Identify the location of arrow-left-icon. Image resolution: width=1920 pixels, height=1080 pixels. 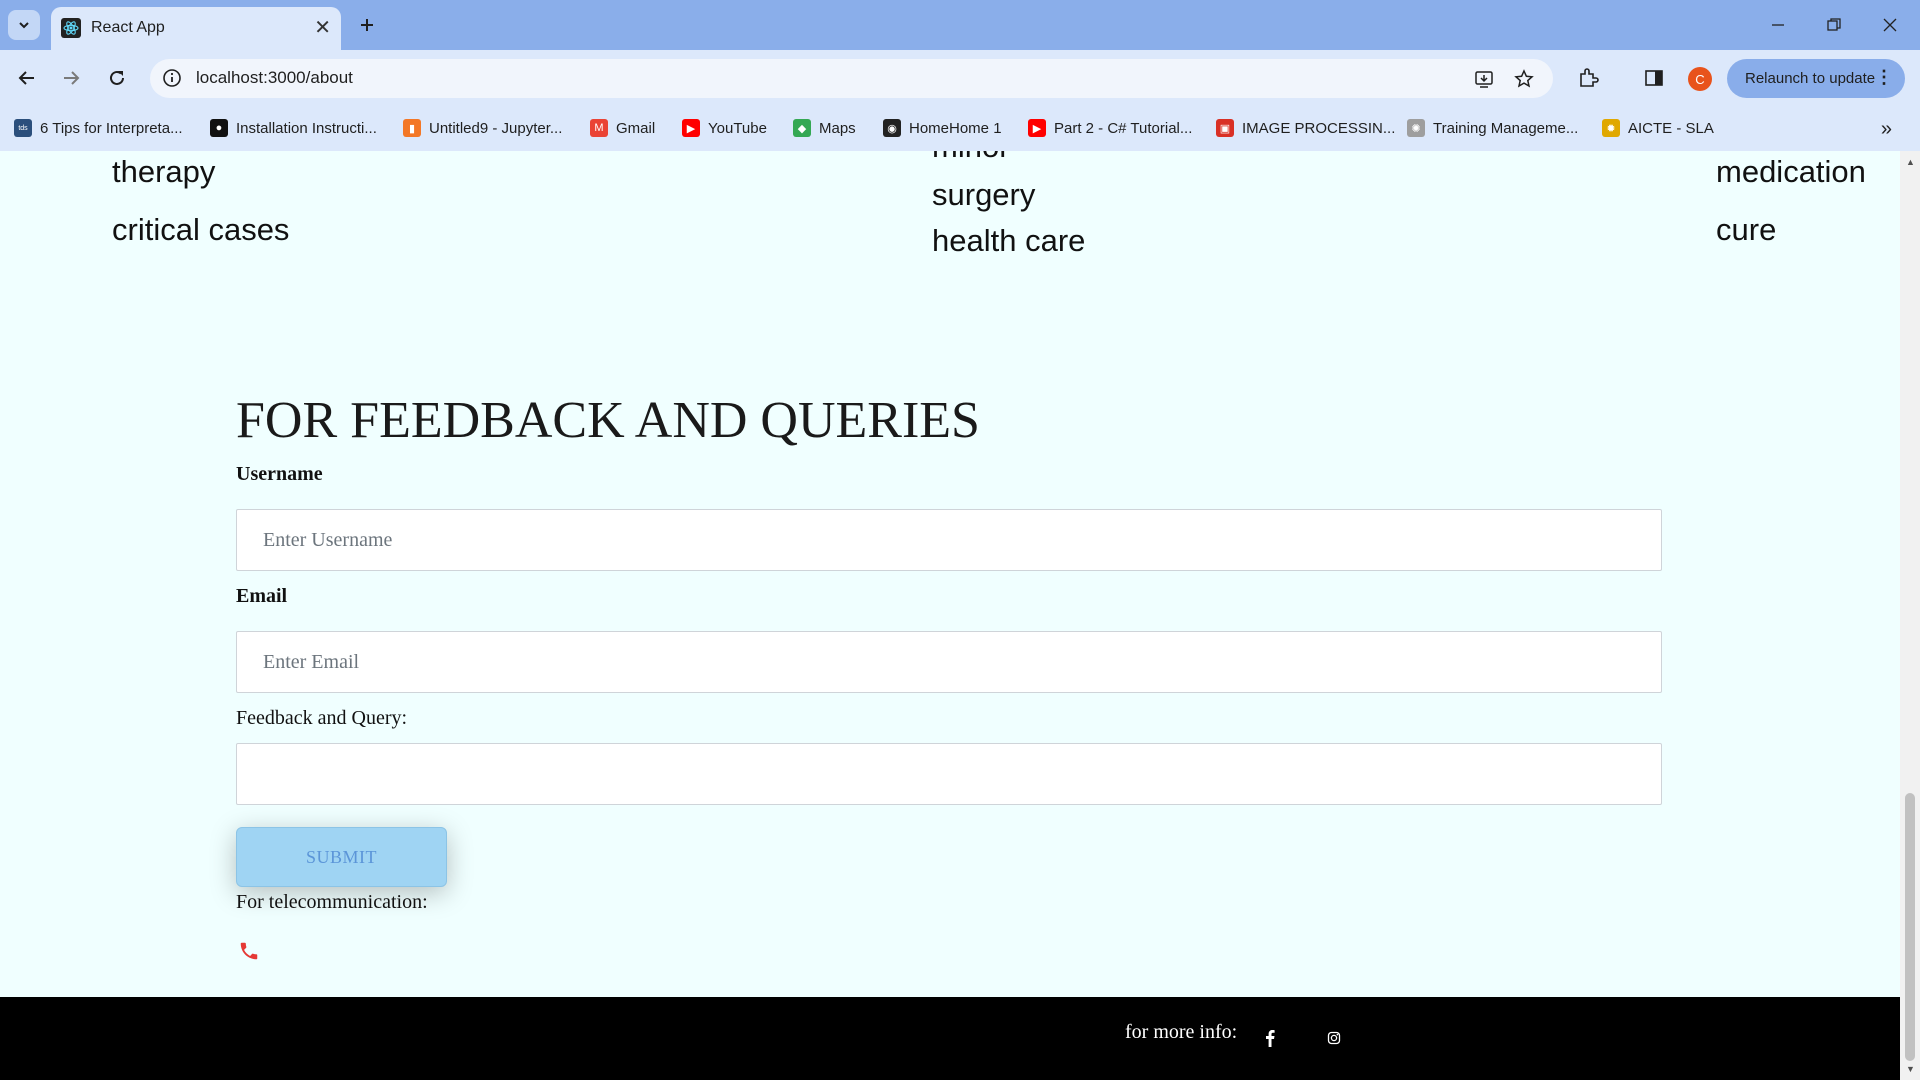
(26, 78).